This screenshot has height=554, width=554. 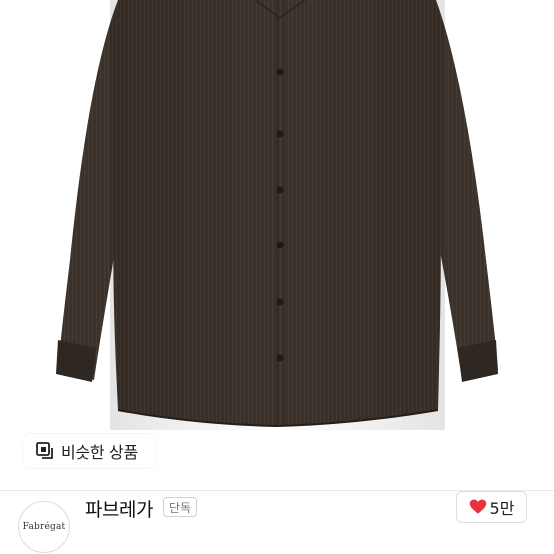 I want to click on shop-logo-text: Fabrégat, so click(x=44, y=527).